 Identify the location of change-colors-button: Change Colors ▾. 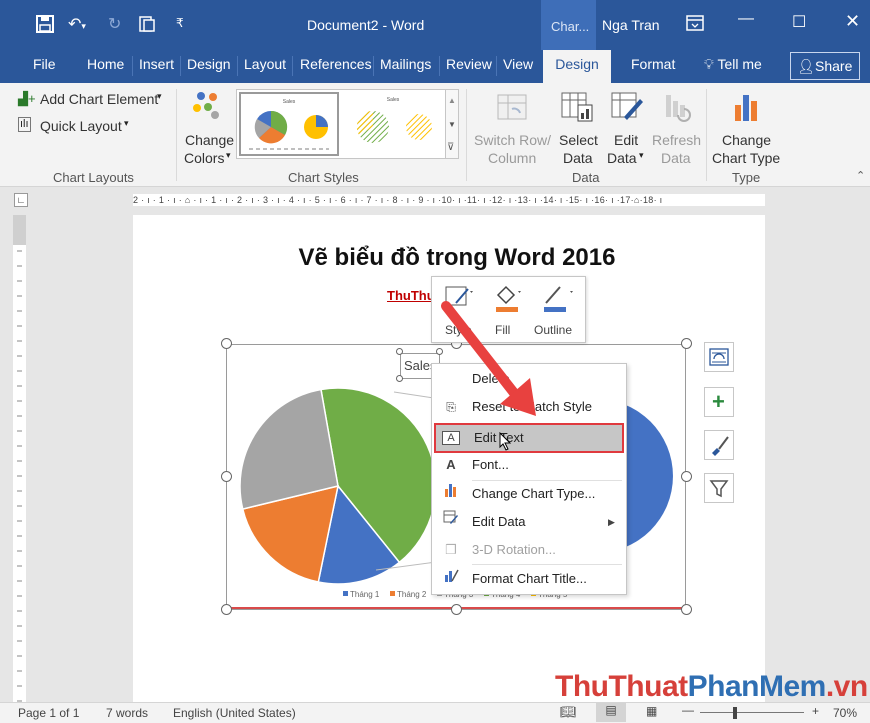
(208, 128).